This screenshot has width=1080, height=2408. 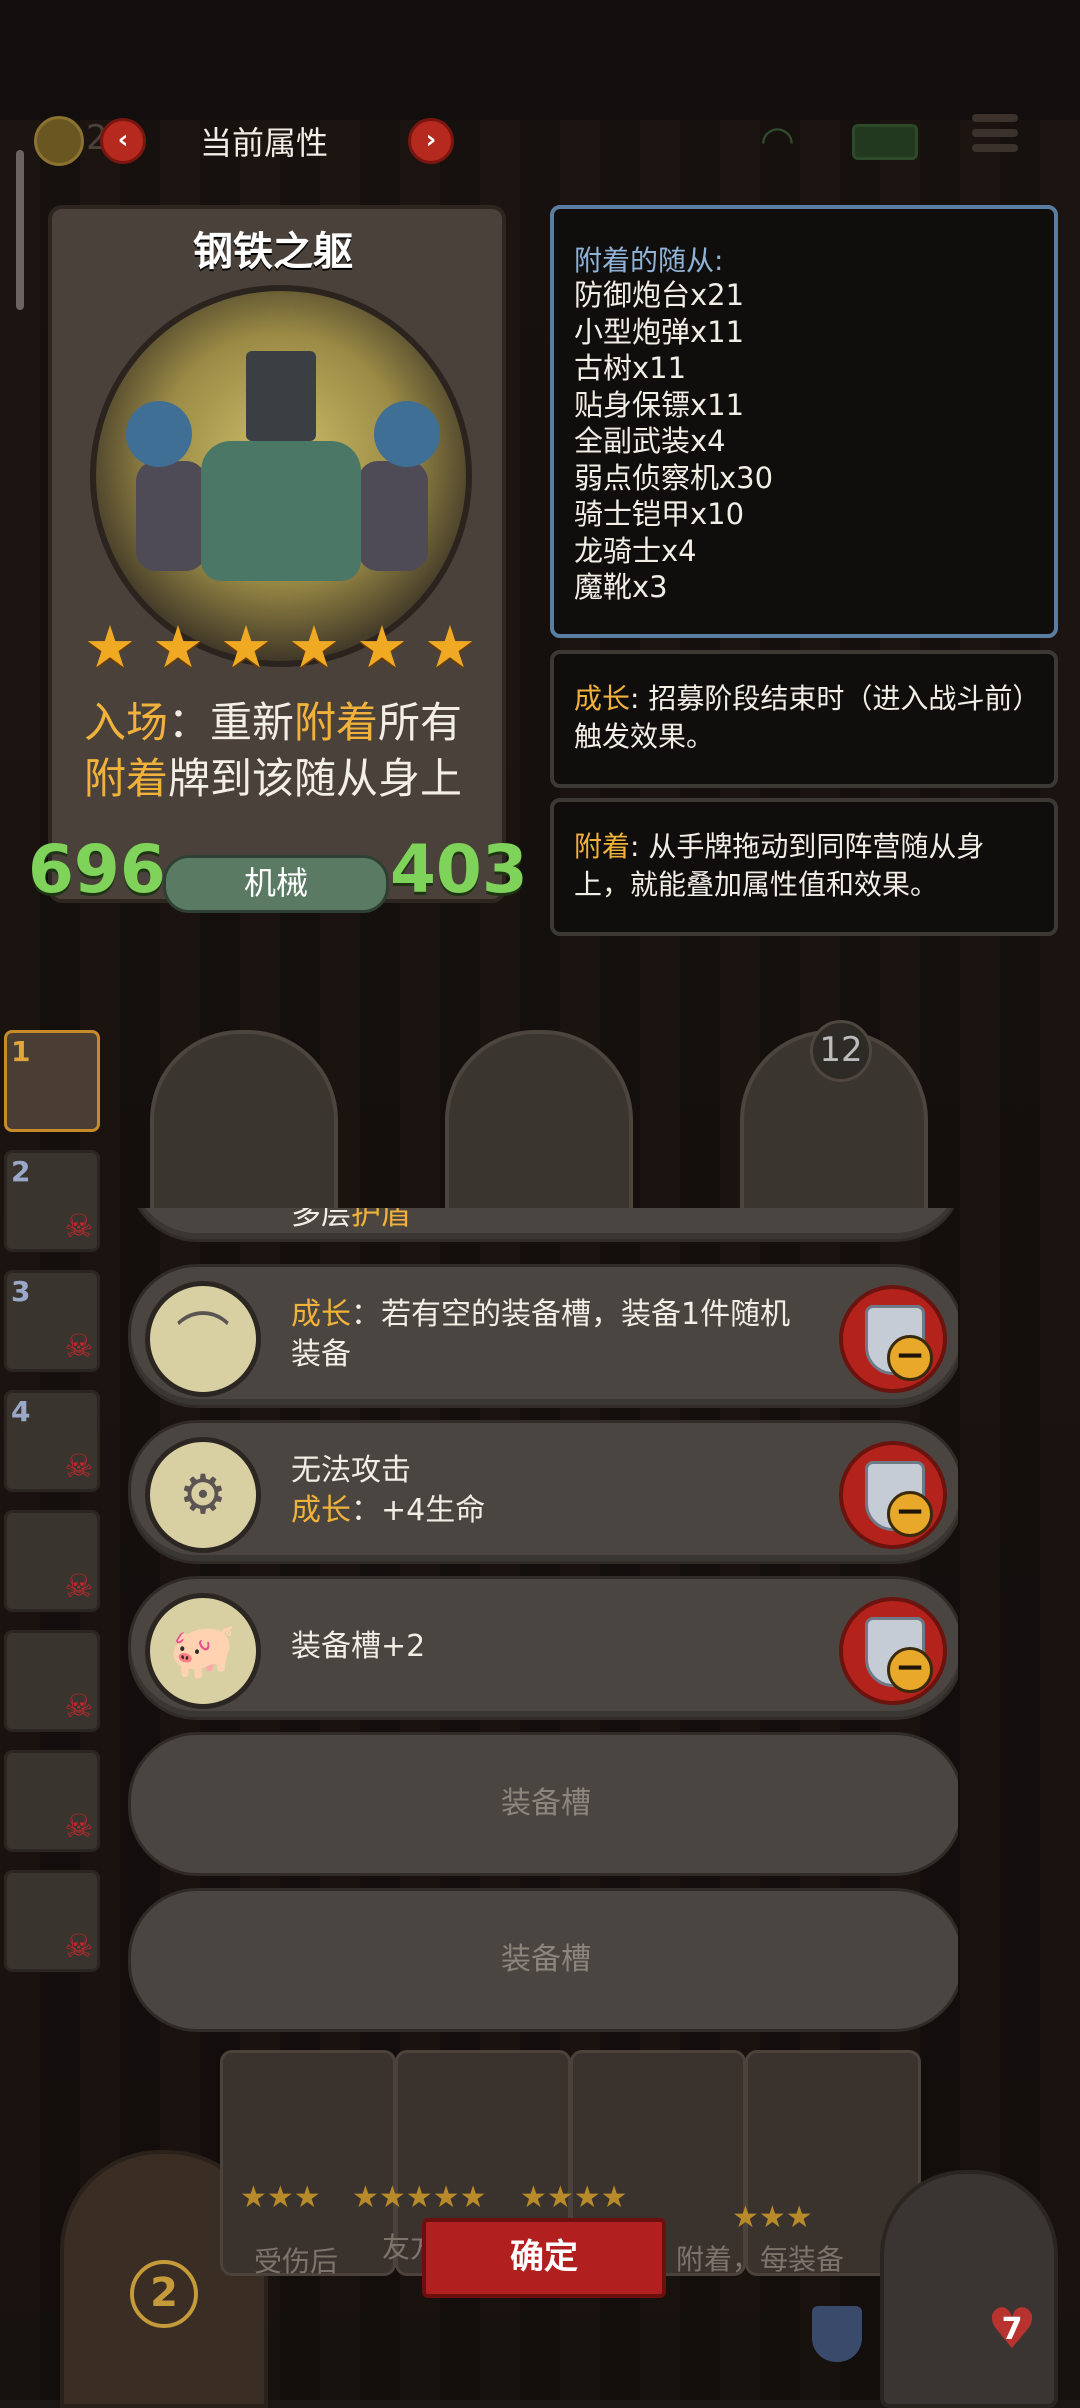 What do you see at coordinates (574, 2197) in the screenshot?
I see `hand-card-stars: ★★★★` at bounding box center [574, 2197].